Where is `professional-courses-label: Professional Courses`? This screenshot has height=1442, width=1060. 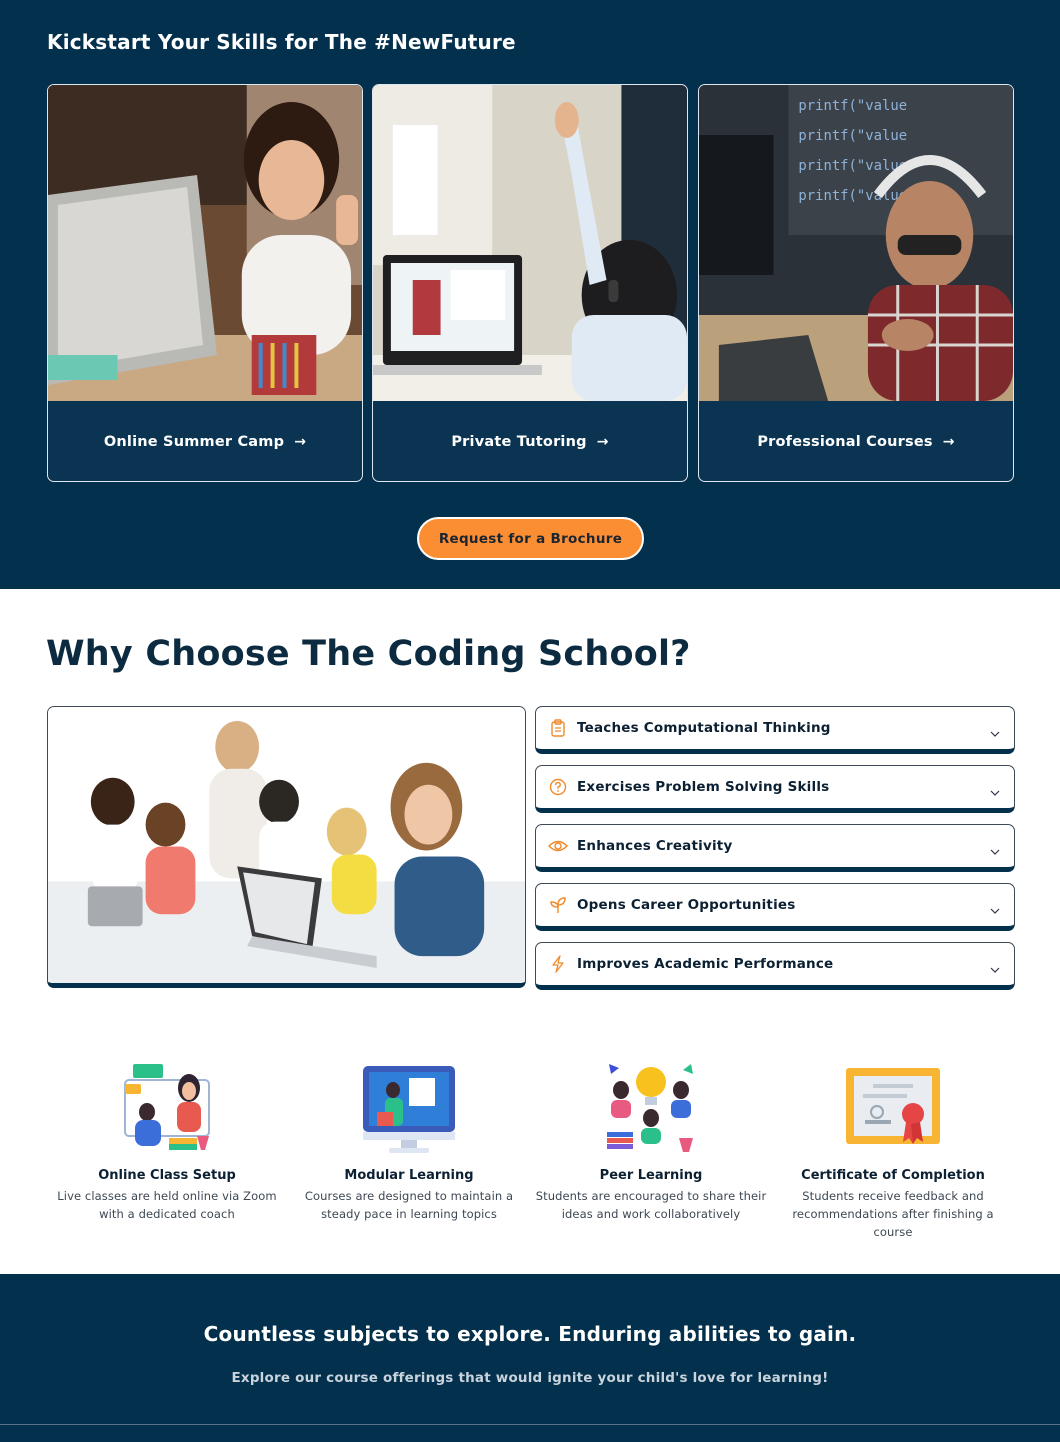
professional-courses-label: Professional Courses is located at coordinates (845, 442).